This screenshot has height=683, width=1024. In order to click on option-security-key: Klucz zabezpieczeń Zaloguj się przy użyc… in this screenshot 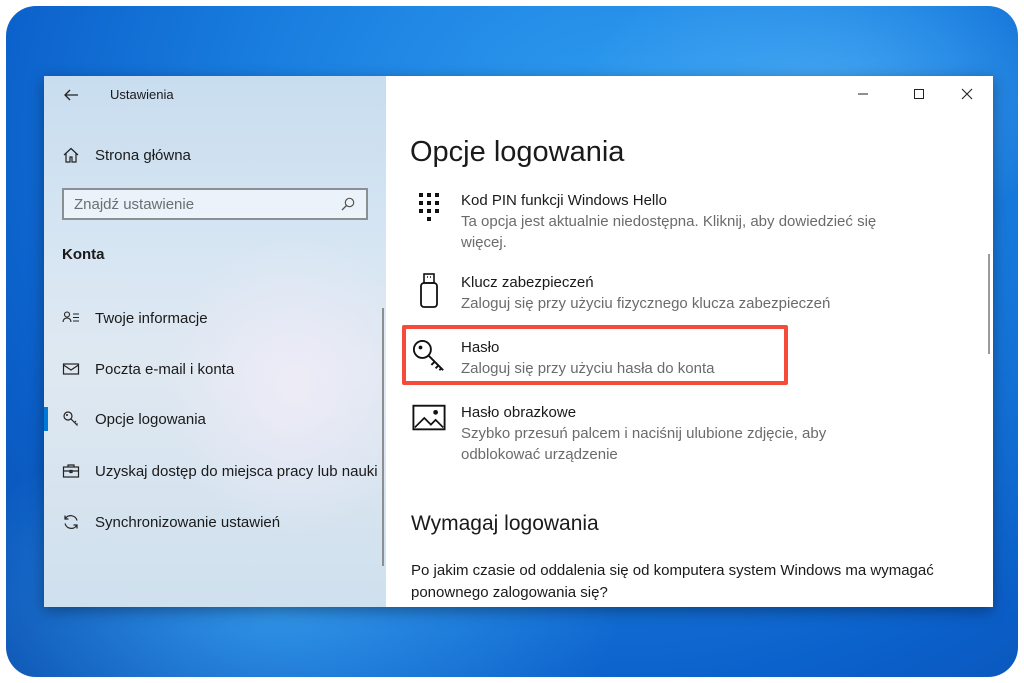, I will do `click(646, 293)`.